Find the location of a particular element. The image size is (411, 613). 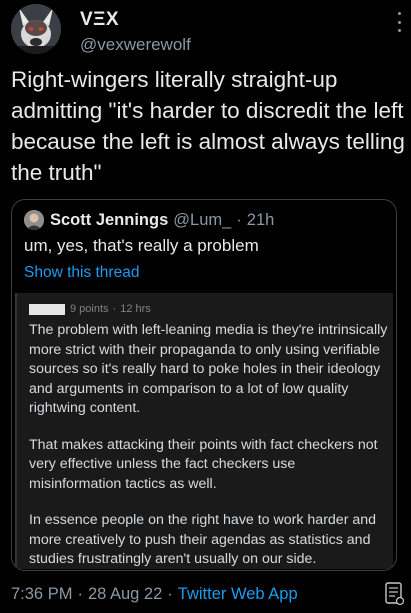

quoted-tweet-header: Scott Jennings @Lum_ · 21h is located at coordinates (149, 220).